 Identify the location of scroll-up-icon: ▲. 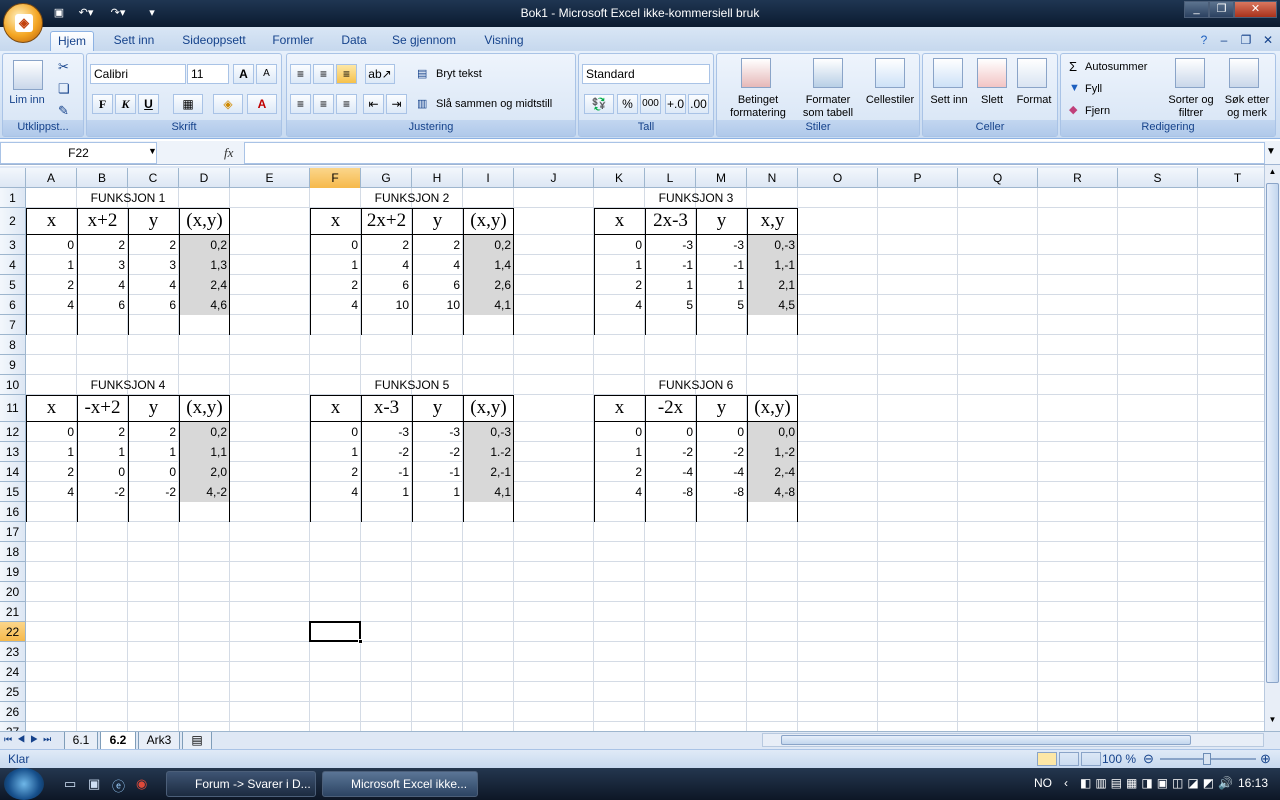
(1272, 173).